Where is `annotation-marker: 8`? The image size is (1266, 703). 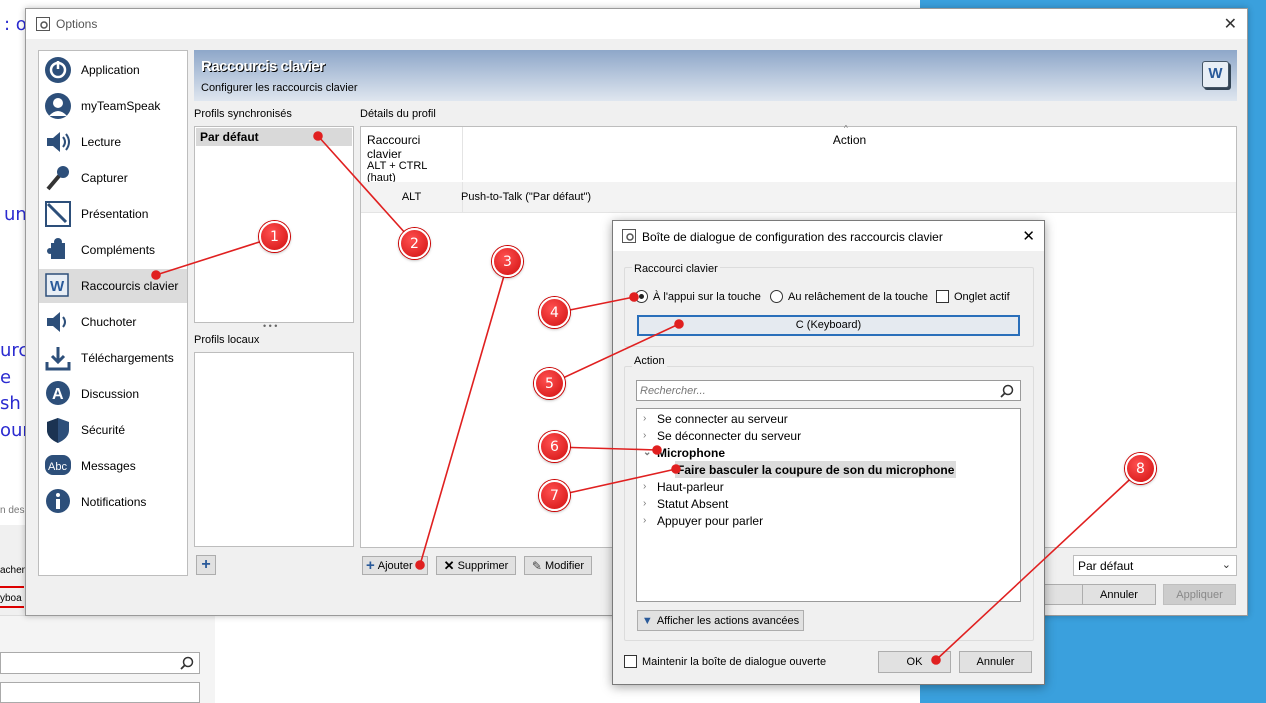 annotation-marker: 8 is located at coordinates (1140, 468).